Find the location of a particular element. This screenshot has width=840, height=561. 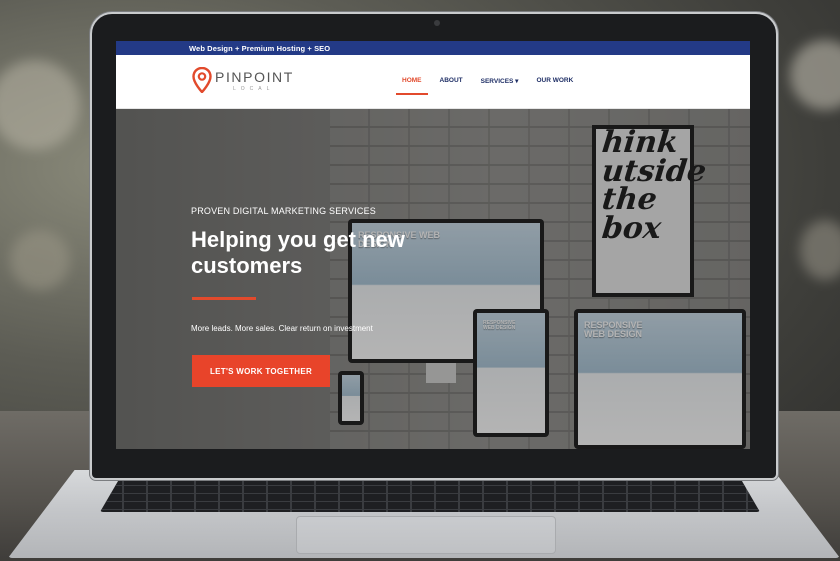

keyboard-rows is located at coordinates (430, 495).